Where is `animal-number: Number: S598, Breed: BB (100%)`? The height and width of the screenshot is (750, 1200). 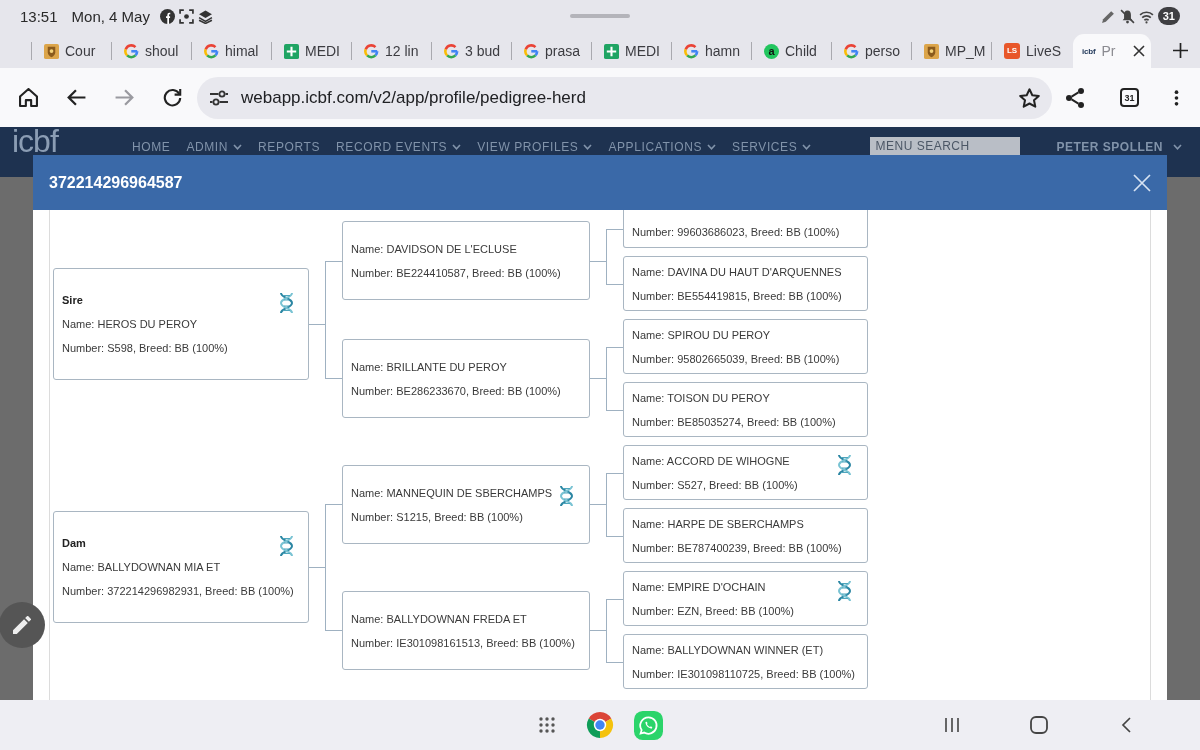 animal-number: Number: S598, Breed: BB (100%) is located at coordinates (145, 348).